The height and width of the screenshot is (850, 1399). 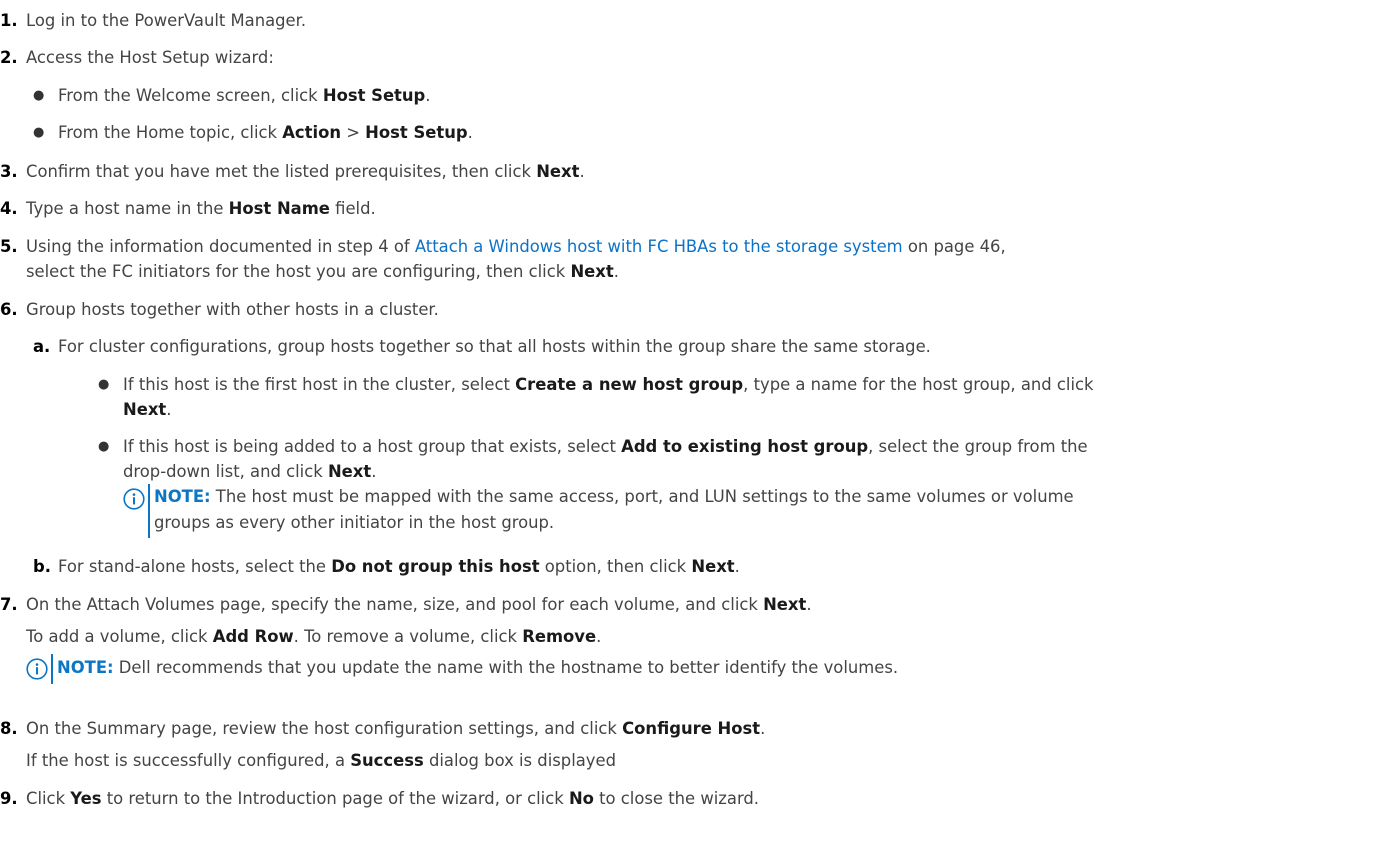 I want to click on ui-term: Success, so click(x=387, y=760).